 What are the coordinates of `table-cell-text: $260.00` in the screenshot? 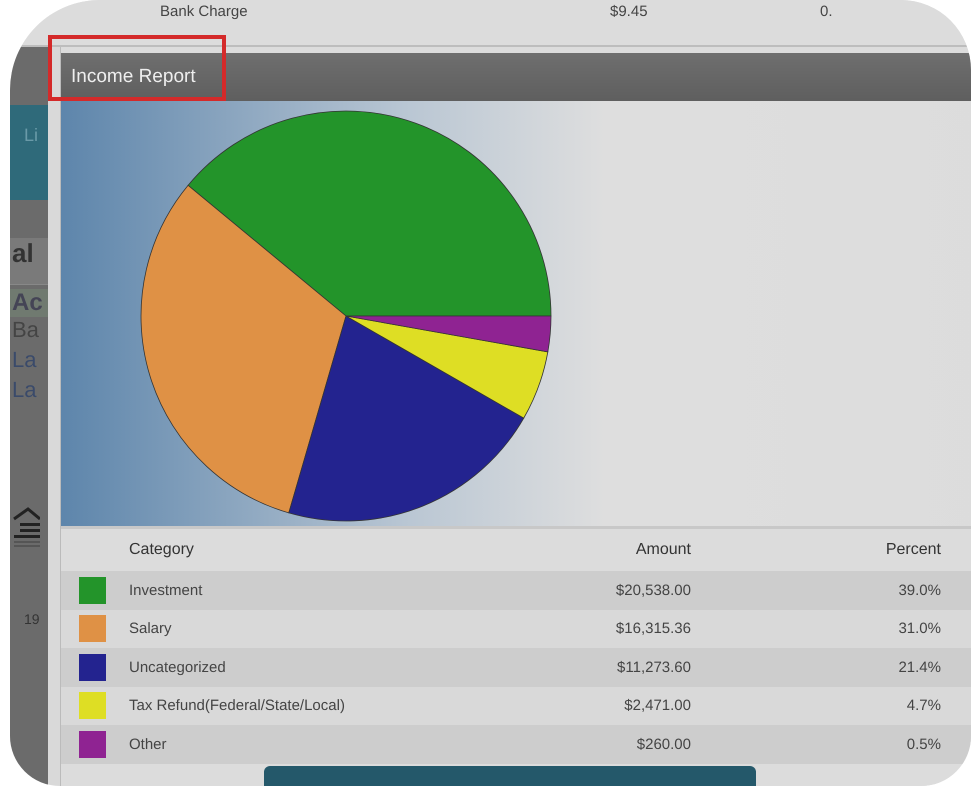 It's located at (663, 744).